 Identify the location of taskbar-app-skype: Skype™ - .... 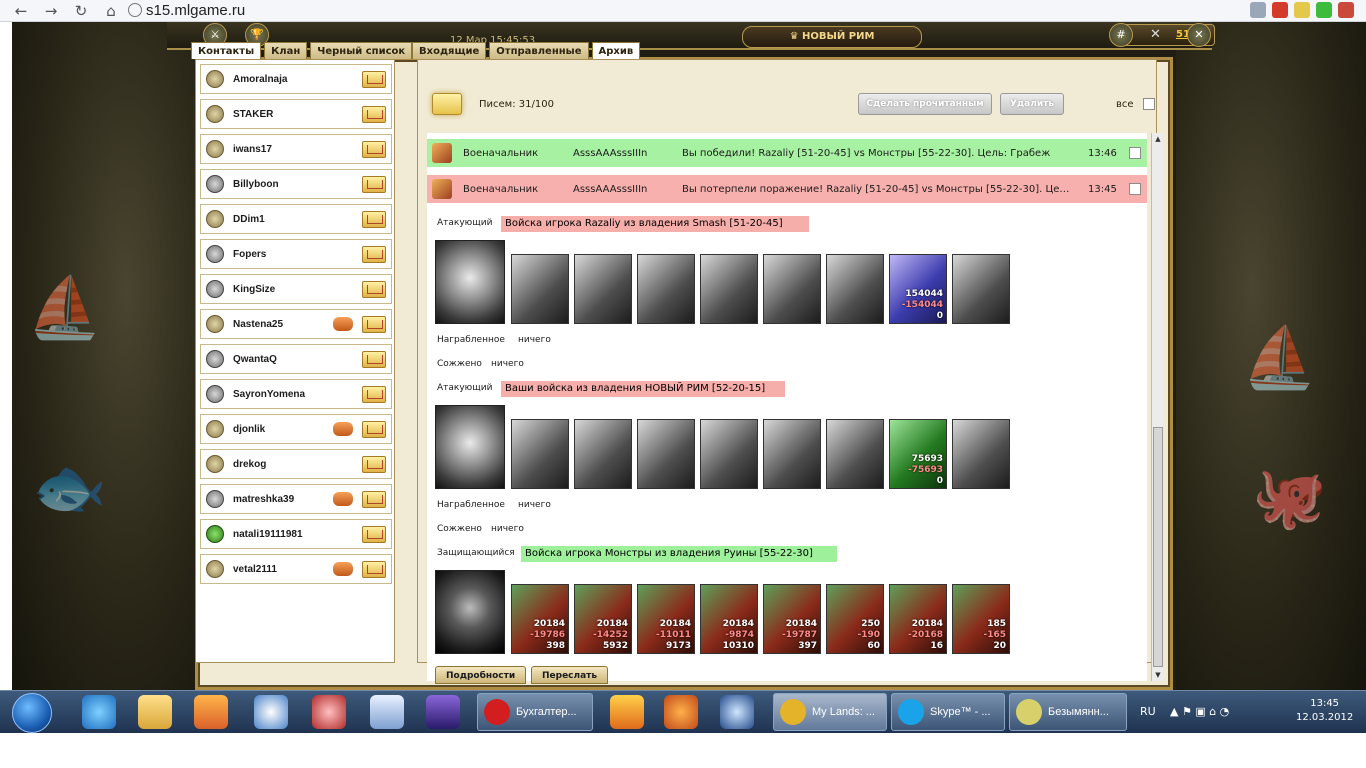
(948, 712).